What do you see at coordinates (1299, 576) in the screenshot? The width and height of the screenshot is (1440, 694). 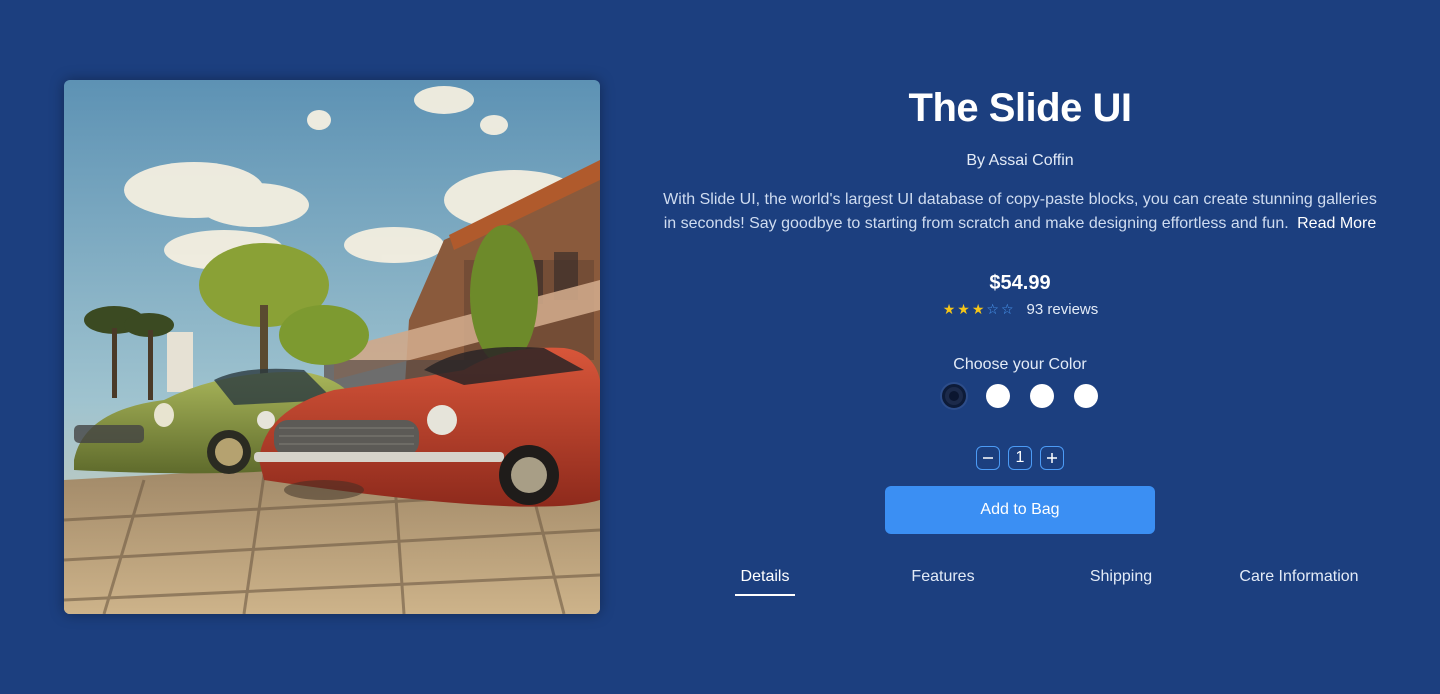 I see `tab-label: Care Information` at bounding box center [1299, 576].